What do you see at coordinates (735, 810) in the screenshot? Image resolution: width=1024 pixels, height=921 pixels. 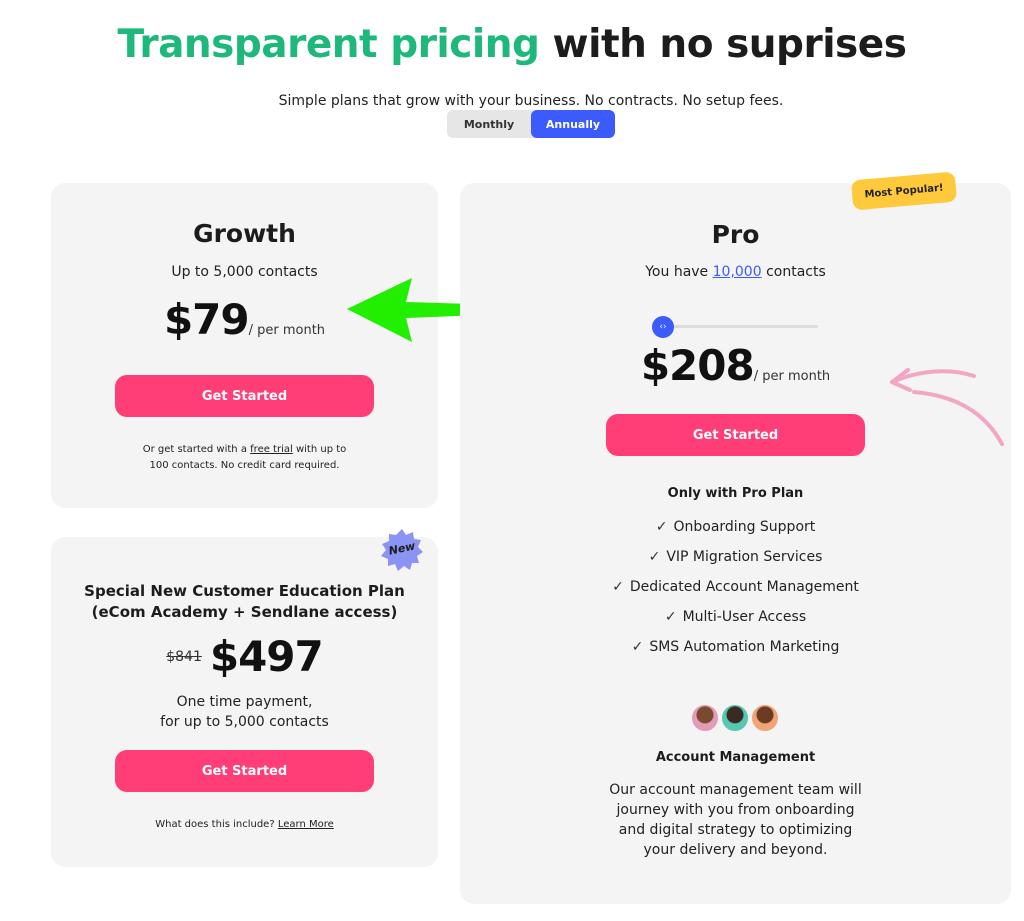 I see `account-line: journey with you from onboarding` at bounding box center [735, 810].